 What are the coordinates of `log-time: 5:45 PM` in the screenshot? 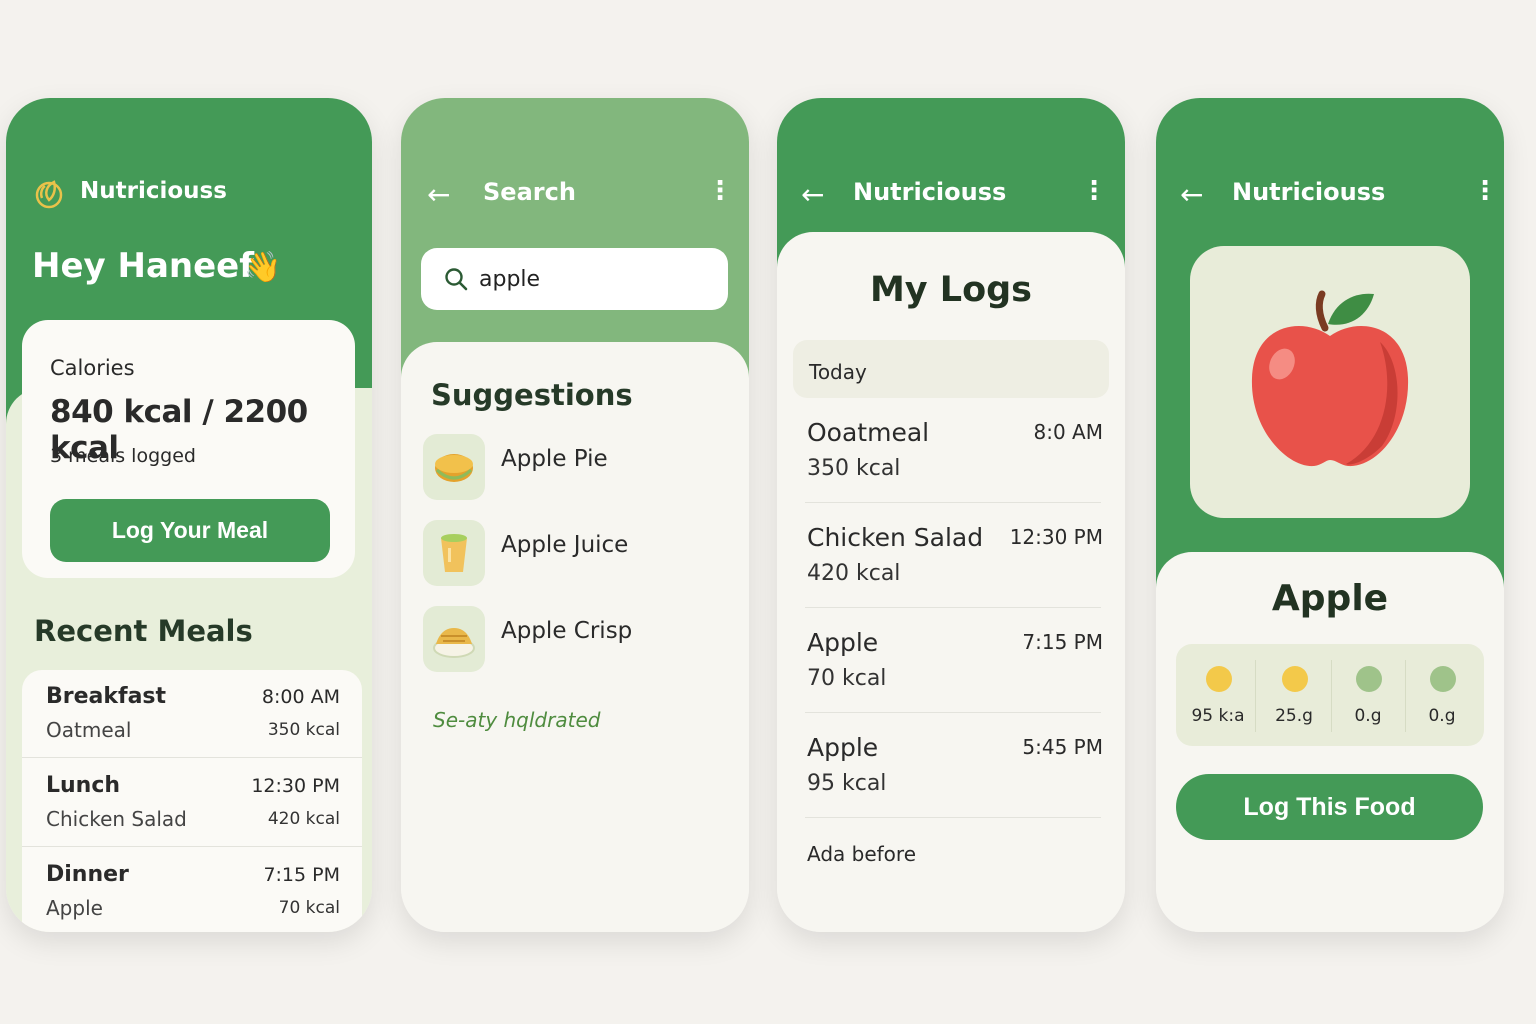 It's located at (1062, 747).